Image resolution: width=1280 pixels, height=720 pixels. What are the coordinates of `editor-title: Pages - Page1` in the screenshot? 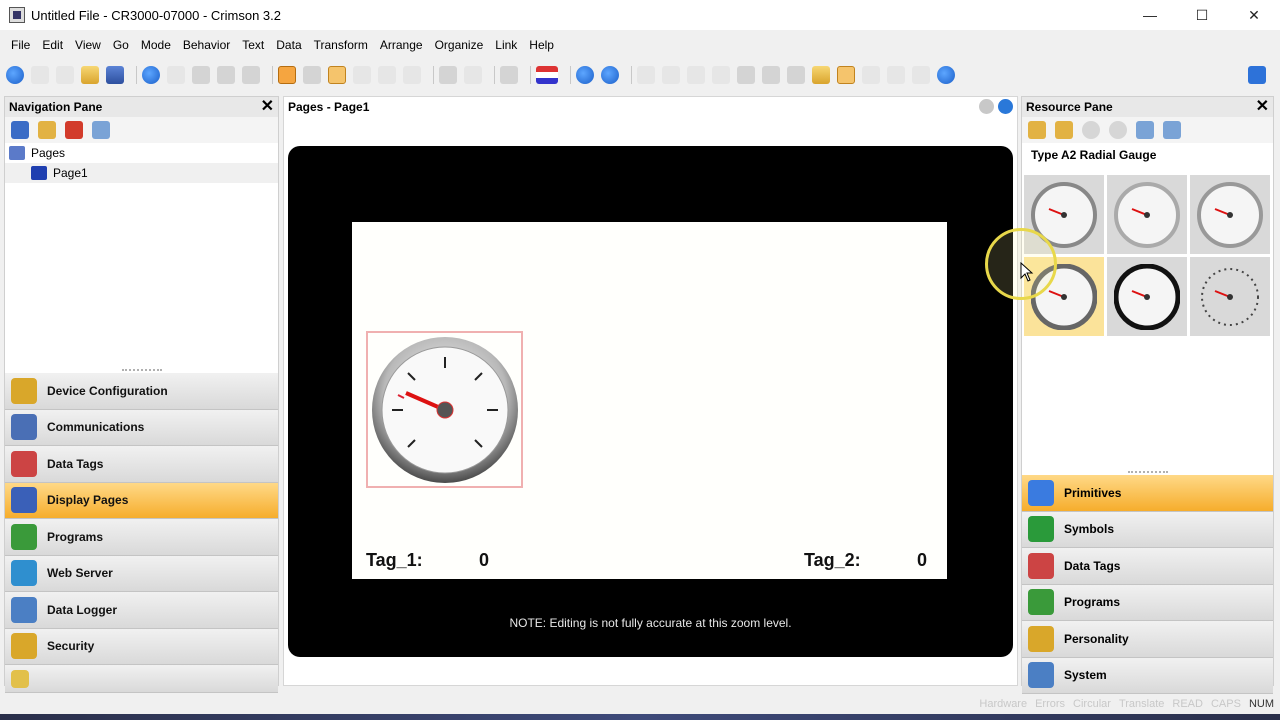 It's located at (329, 107).